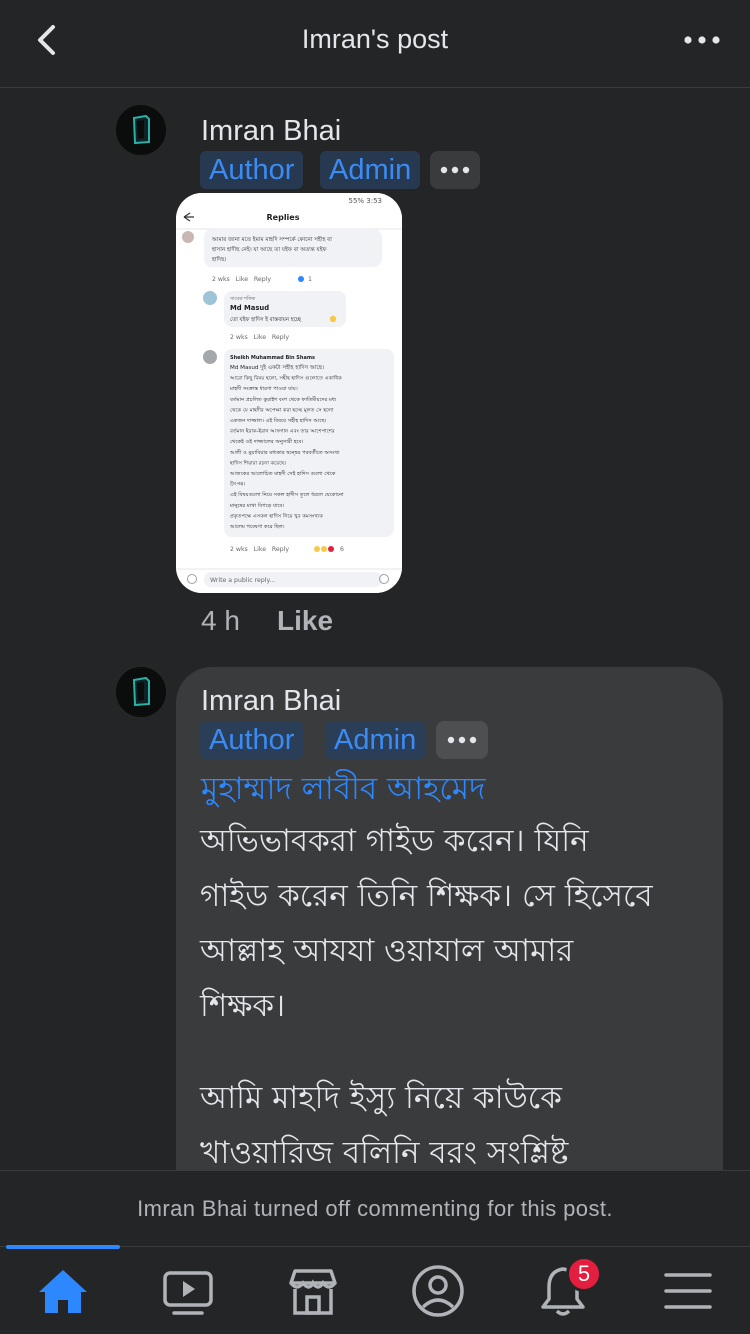 Image resolution: width=750 pixels, height=1334 pixels. Describe the element at coordinates (430, 1208) in the screenshot. I see `notice-text: turned off commenting for this post.` at that location.